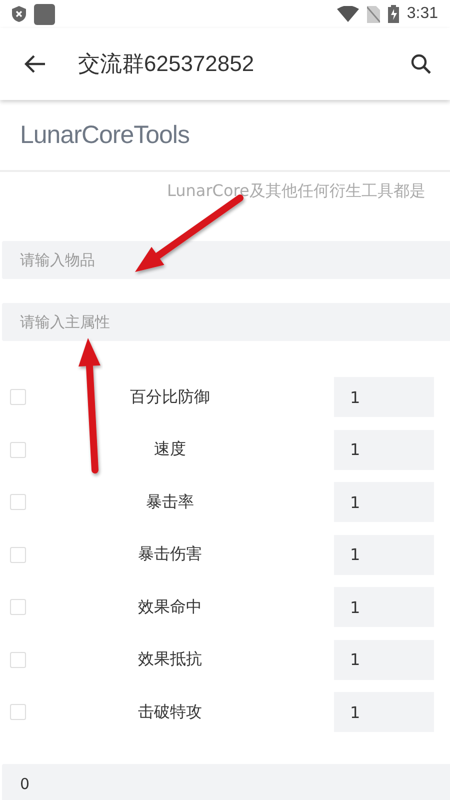  I want to click on app-bar-title: 交流群625372852, so click(167, 64).